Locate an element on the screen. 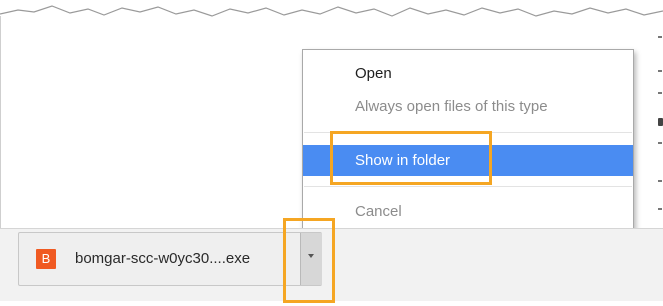  download-filename: bomgar-scc-w0yc30....exe is located at coordinates (163, 258).